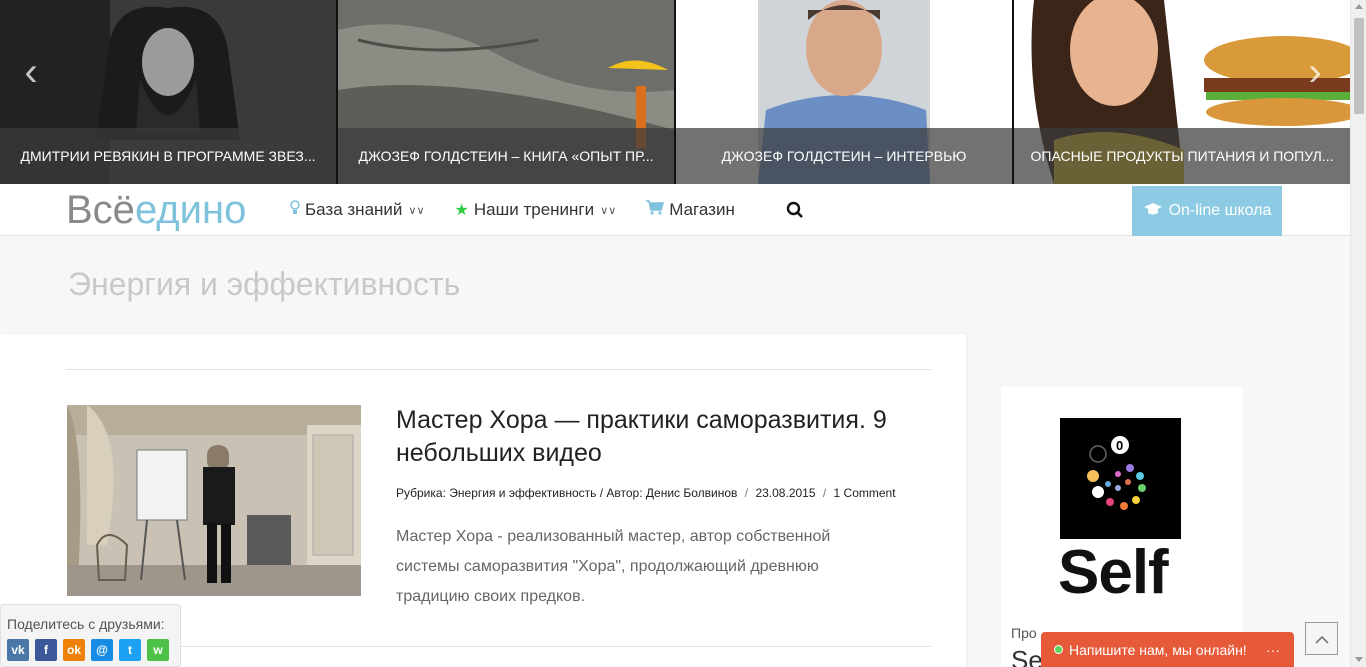  Describe the element at coordinates (1321, 638) in the screenshot. I see `arrow-up-icon` at that location.